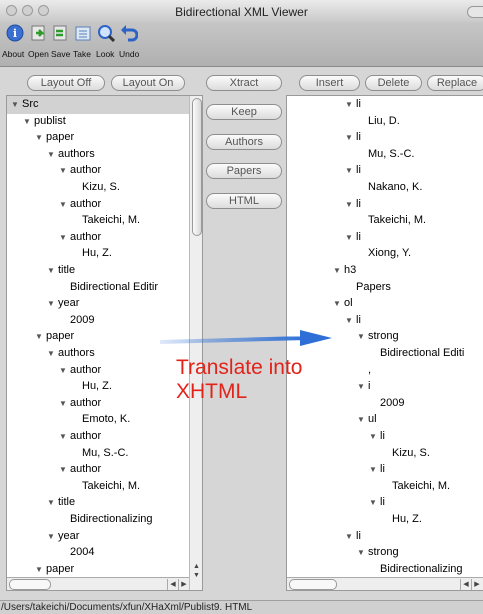 This screenshot has height=614, width=483. I want to click on replace-button: Replace, so click(455, 83).